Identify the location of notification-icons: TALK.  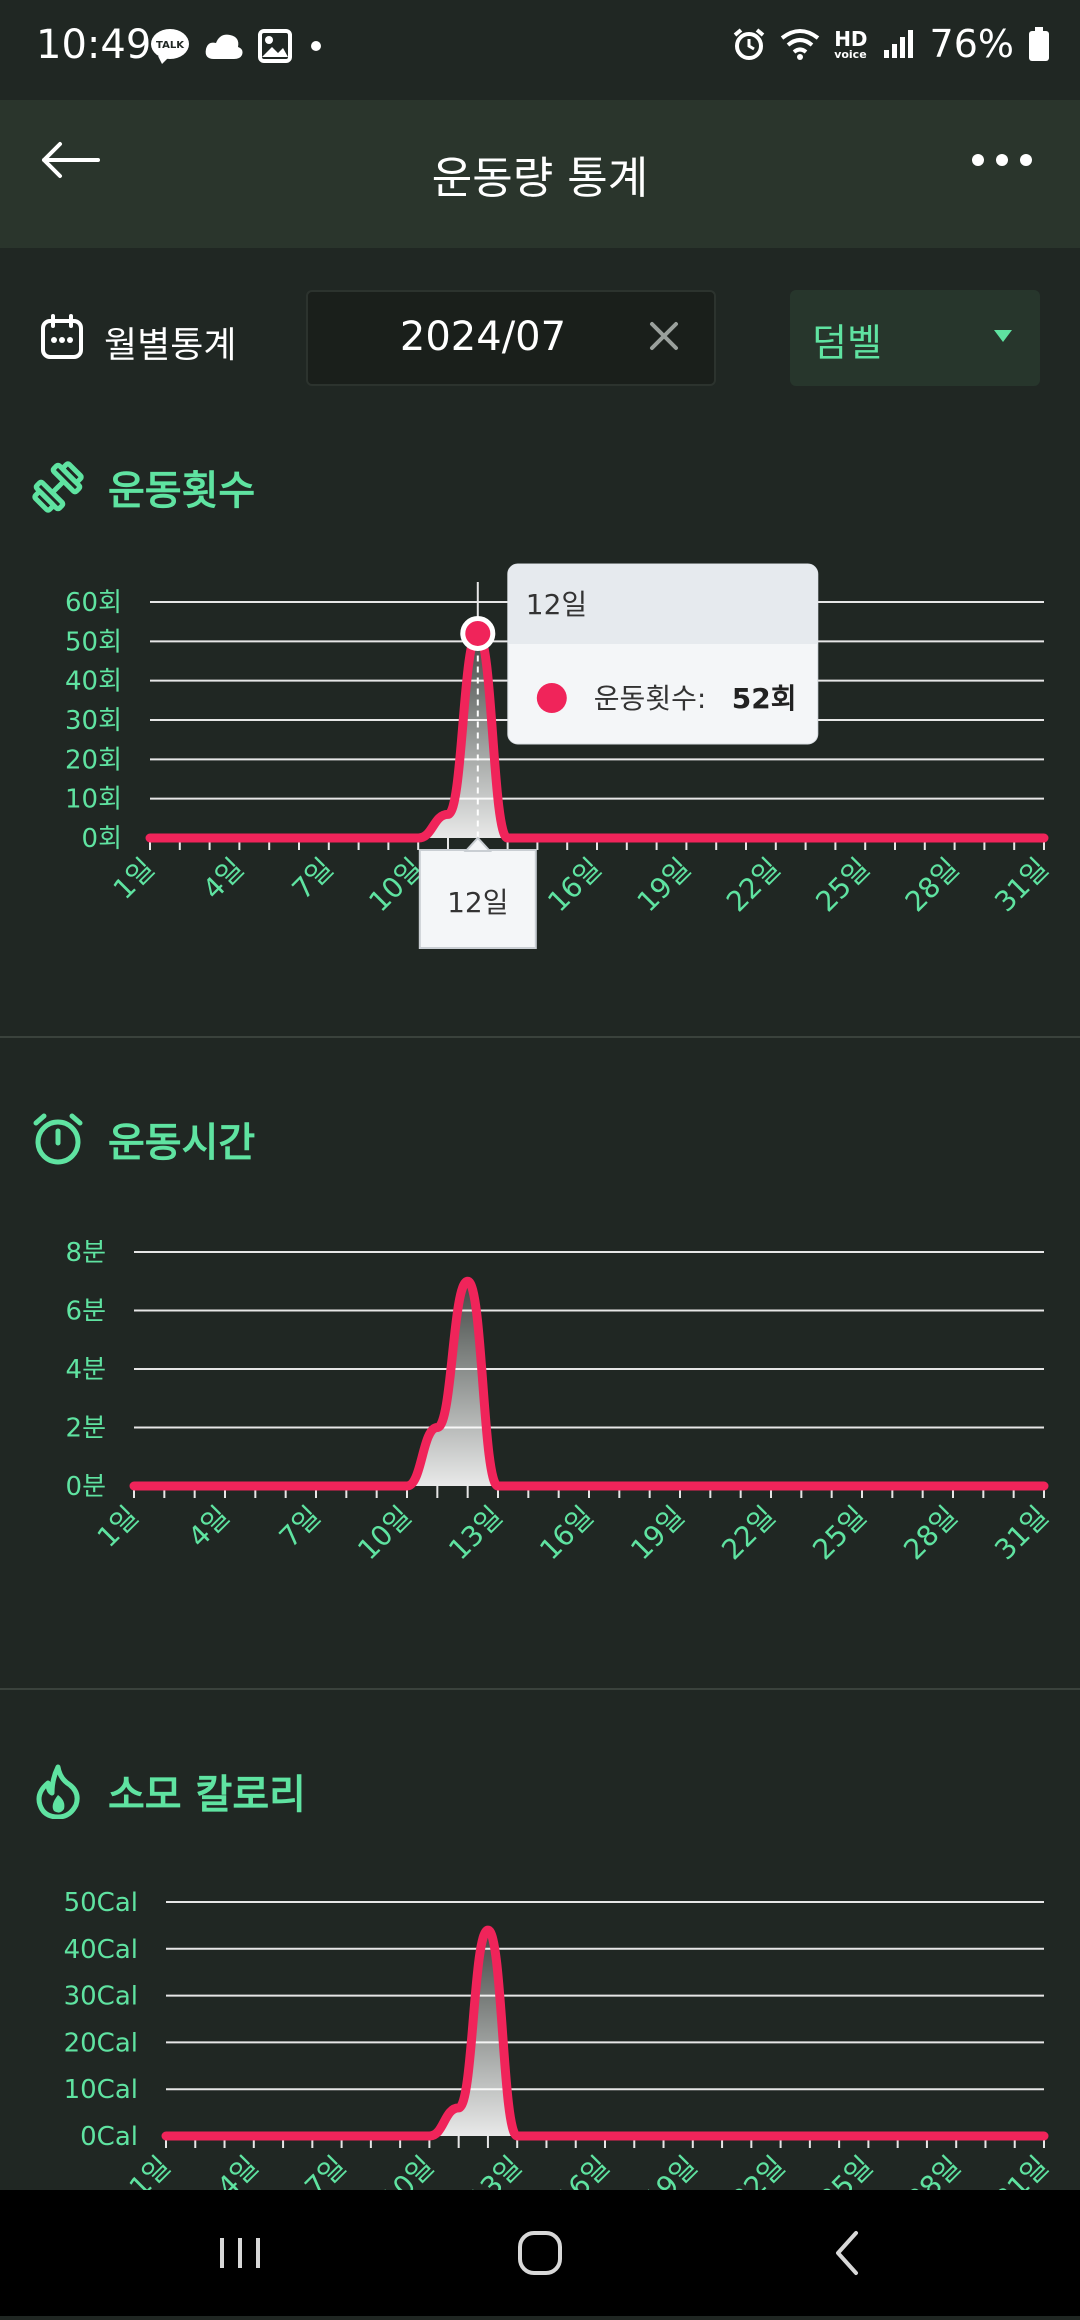
(238, 46).